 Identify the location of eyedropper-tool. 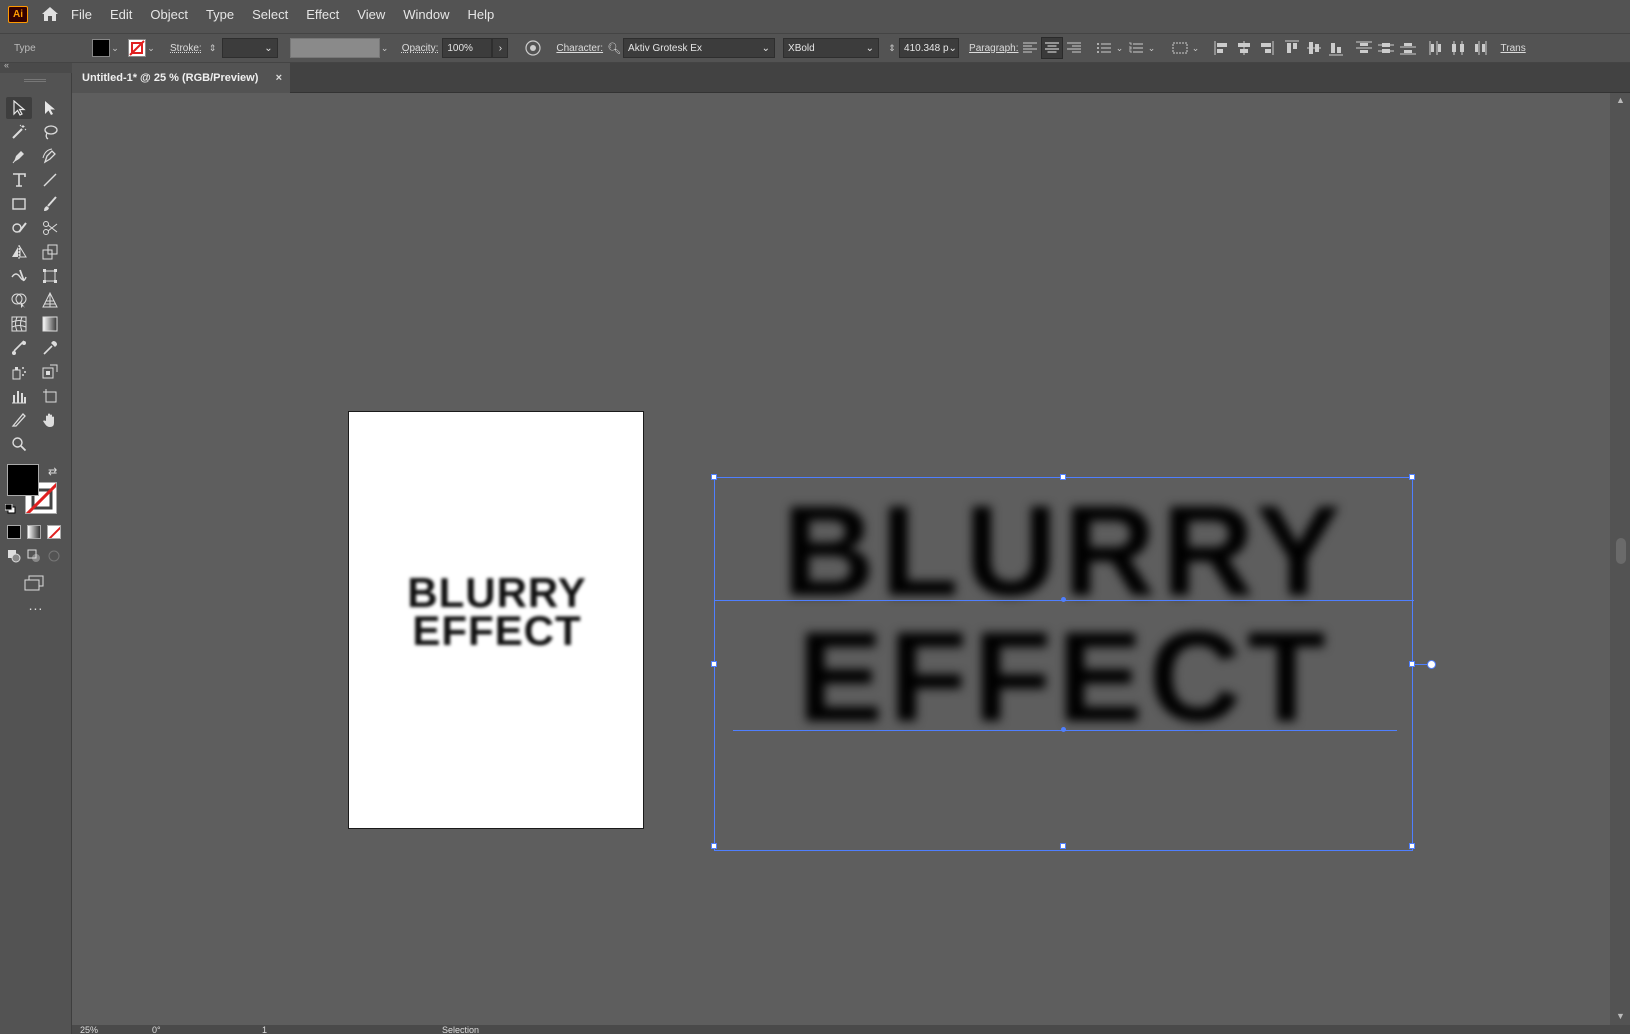
(50, 348).